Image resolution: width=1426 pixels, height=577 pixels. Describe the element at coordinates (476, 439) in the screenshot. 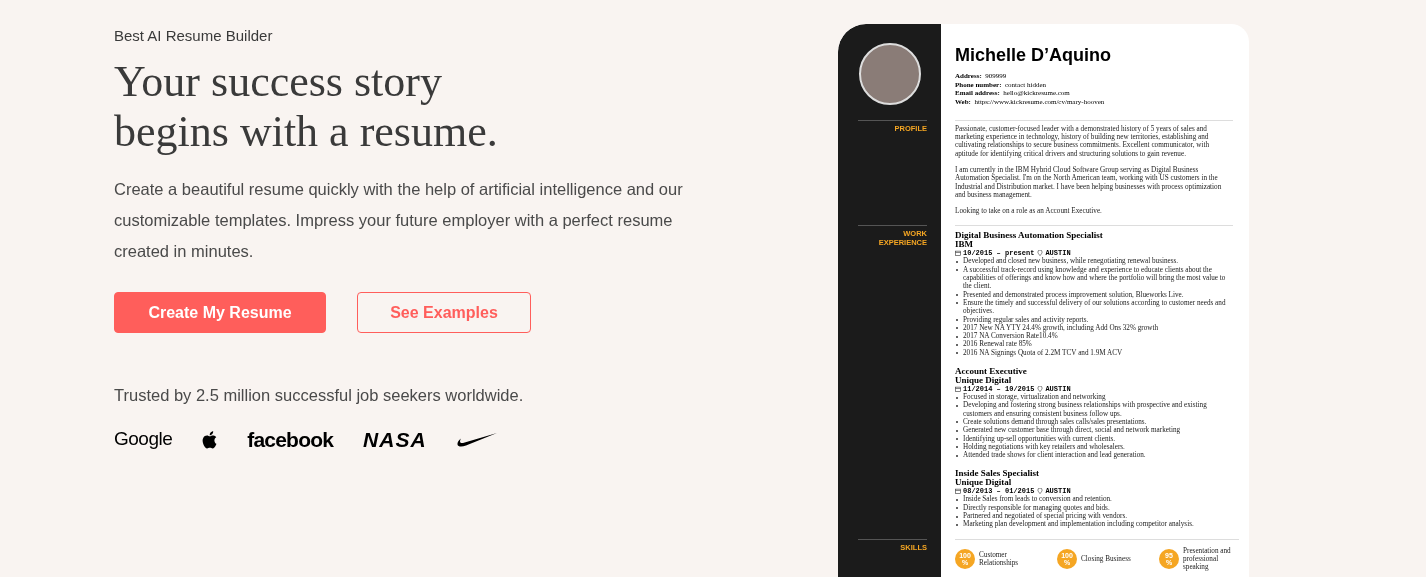

I see `swoosh-icon` at that location.